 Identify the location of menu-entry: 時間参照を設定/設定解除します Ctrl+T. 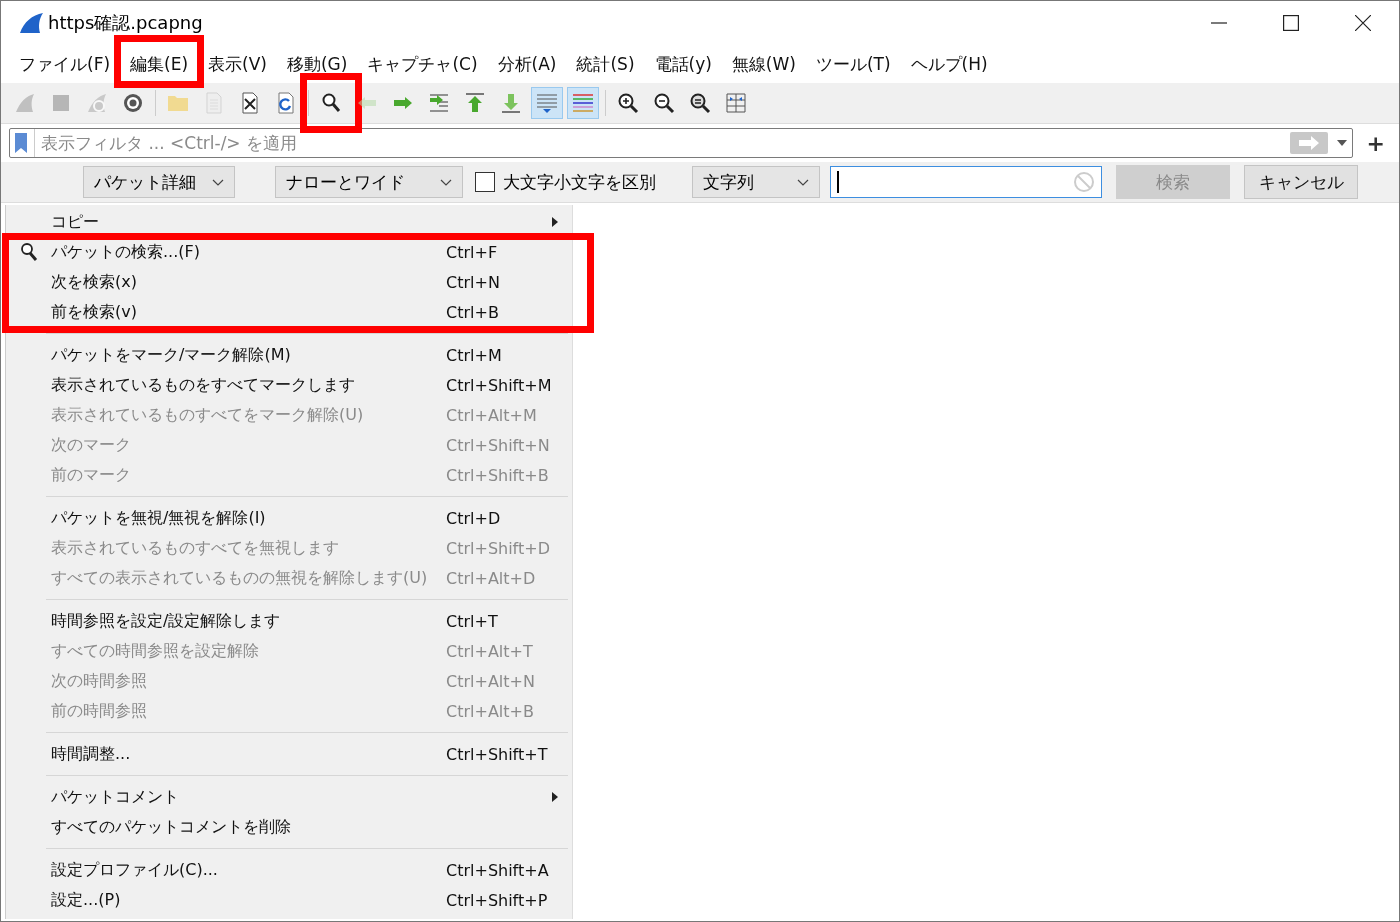
(289, 621).